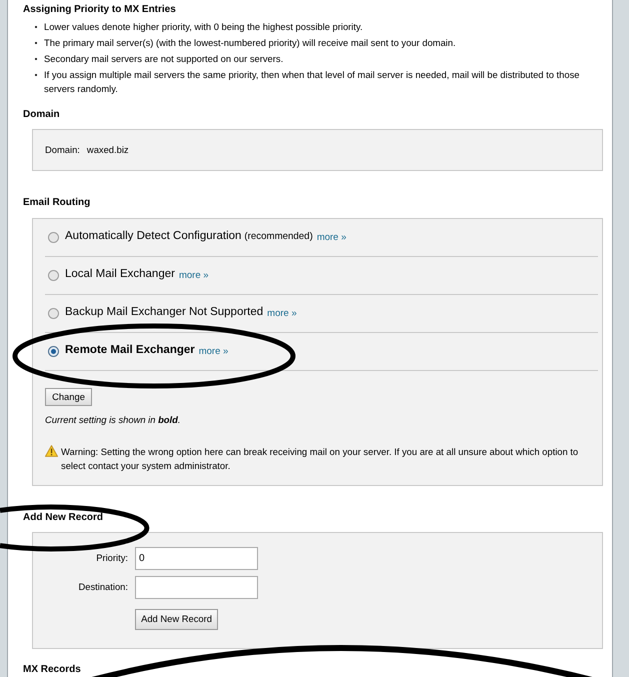 The height and width of the screenshot is (677, 629). What do you see at coordinates (56, 203) in the screenshot?
I see `section-heading: Email Routing` at bounding box center [56, 203].